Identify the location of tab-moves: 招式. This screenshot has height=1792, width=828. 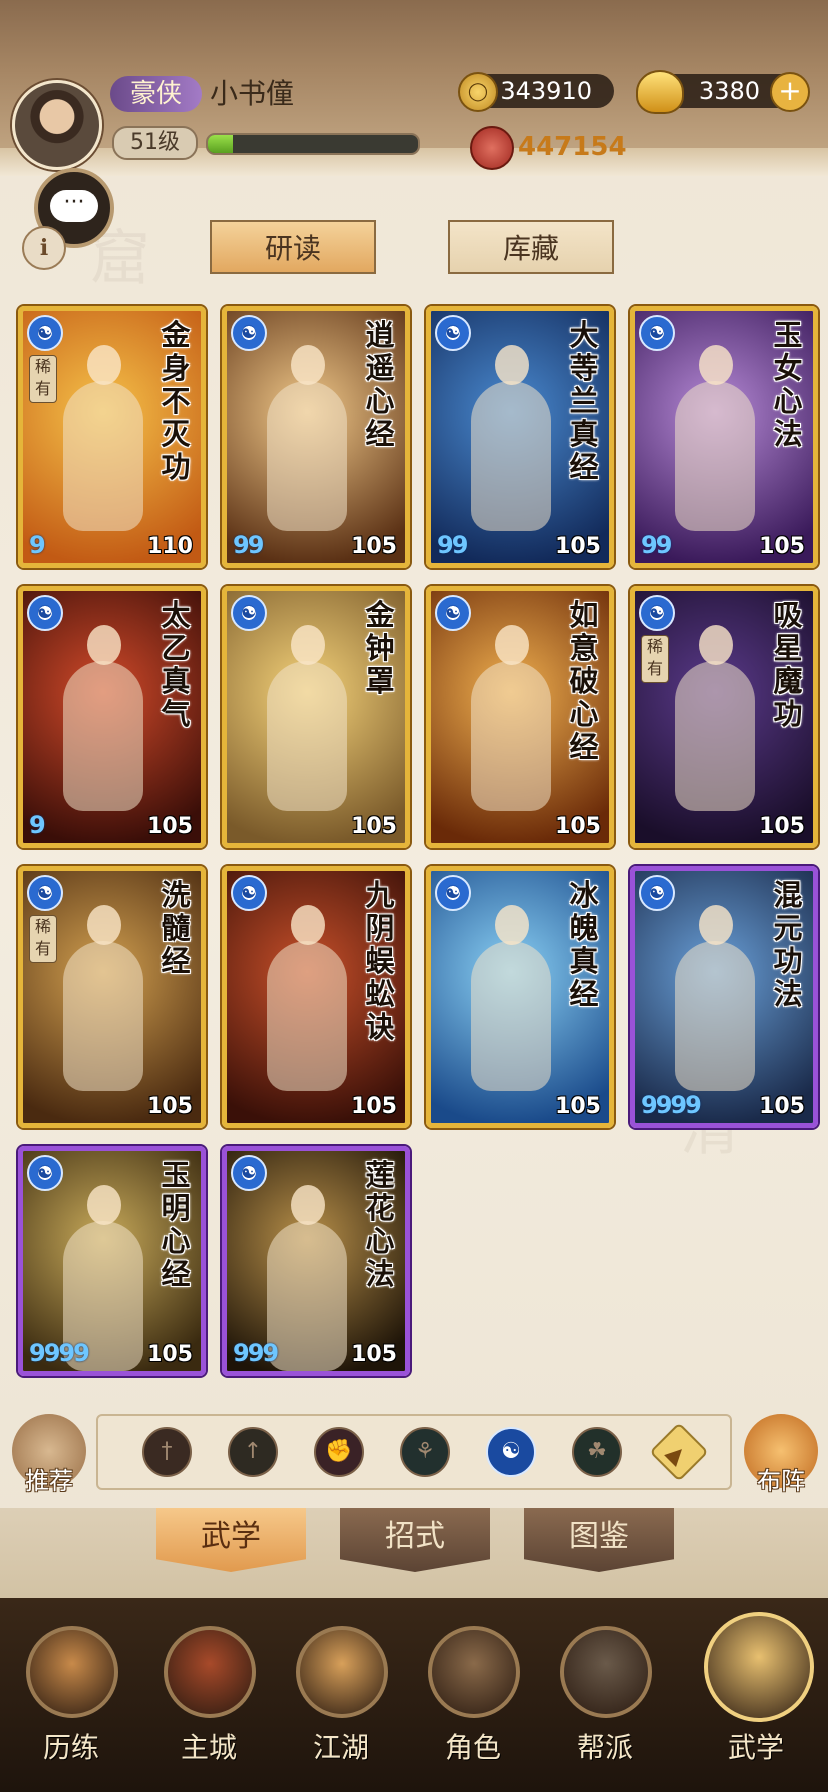
(415, 1540).